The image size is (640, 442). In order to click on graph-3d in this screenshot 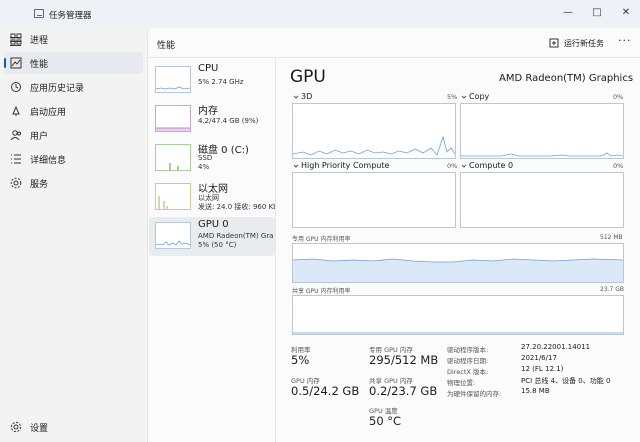, I will do `click(374, 131)`.